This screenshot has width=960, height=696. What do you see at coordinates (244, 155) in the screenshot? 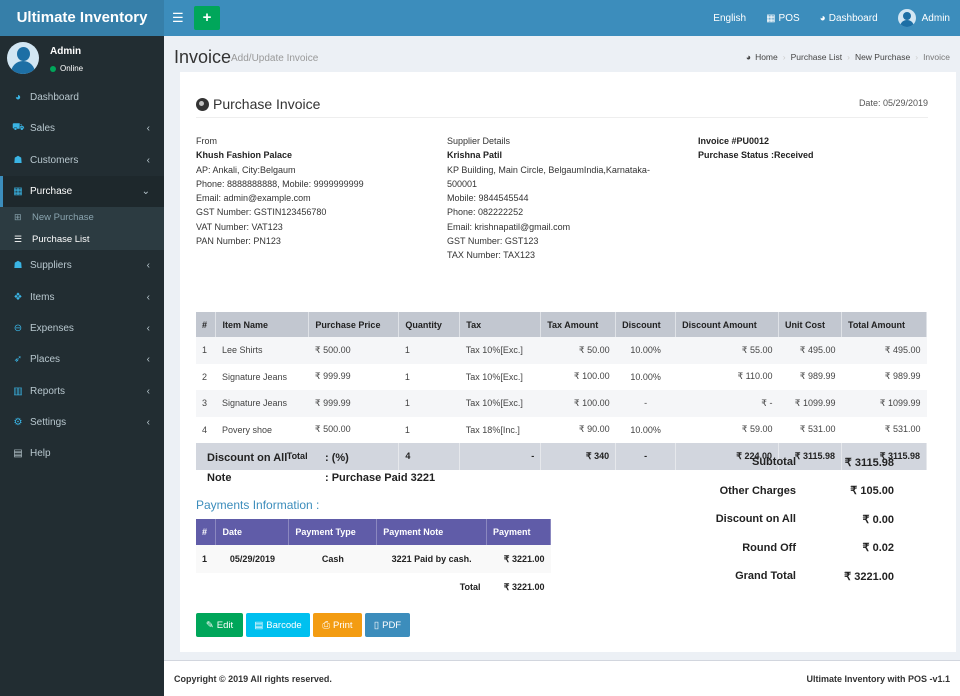
I see `from-name: Khush Fashion Palace` at bounding box center [244, 155].